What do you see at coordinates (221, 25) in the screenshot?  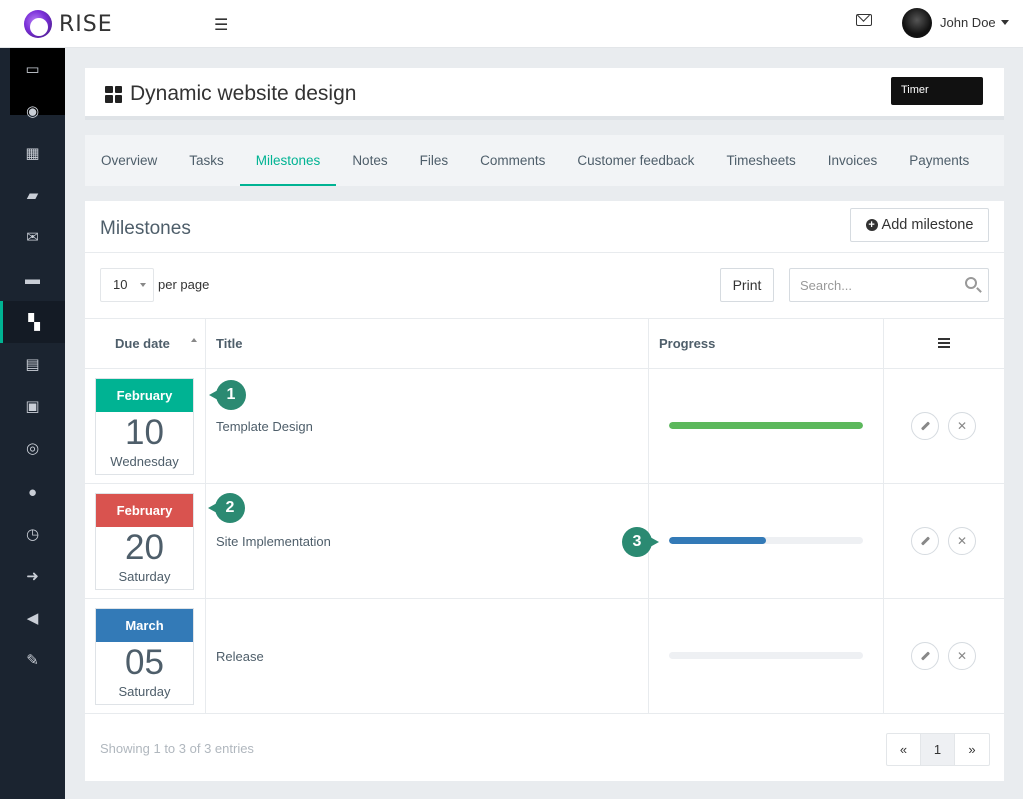 I see `menu-toggle-icon: ☰` at bounding box center [221, 25].